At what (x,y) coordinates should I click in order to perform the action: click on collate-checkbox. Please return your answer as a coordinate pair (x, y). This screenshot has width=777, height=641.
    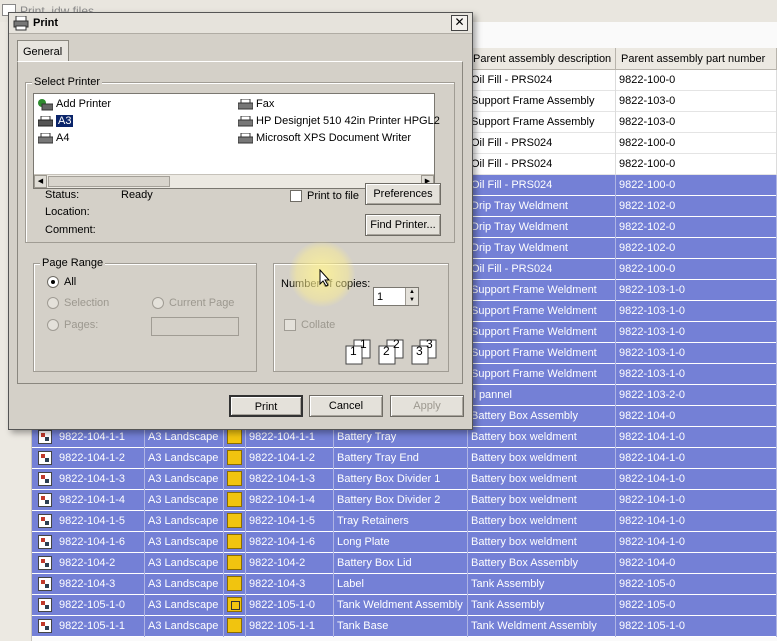
    Looking at the image, I should click on (290, 325).